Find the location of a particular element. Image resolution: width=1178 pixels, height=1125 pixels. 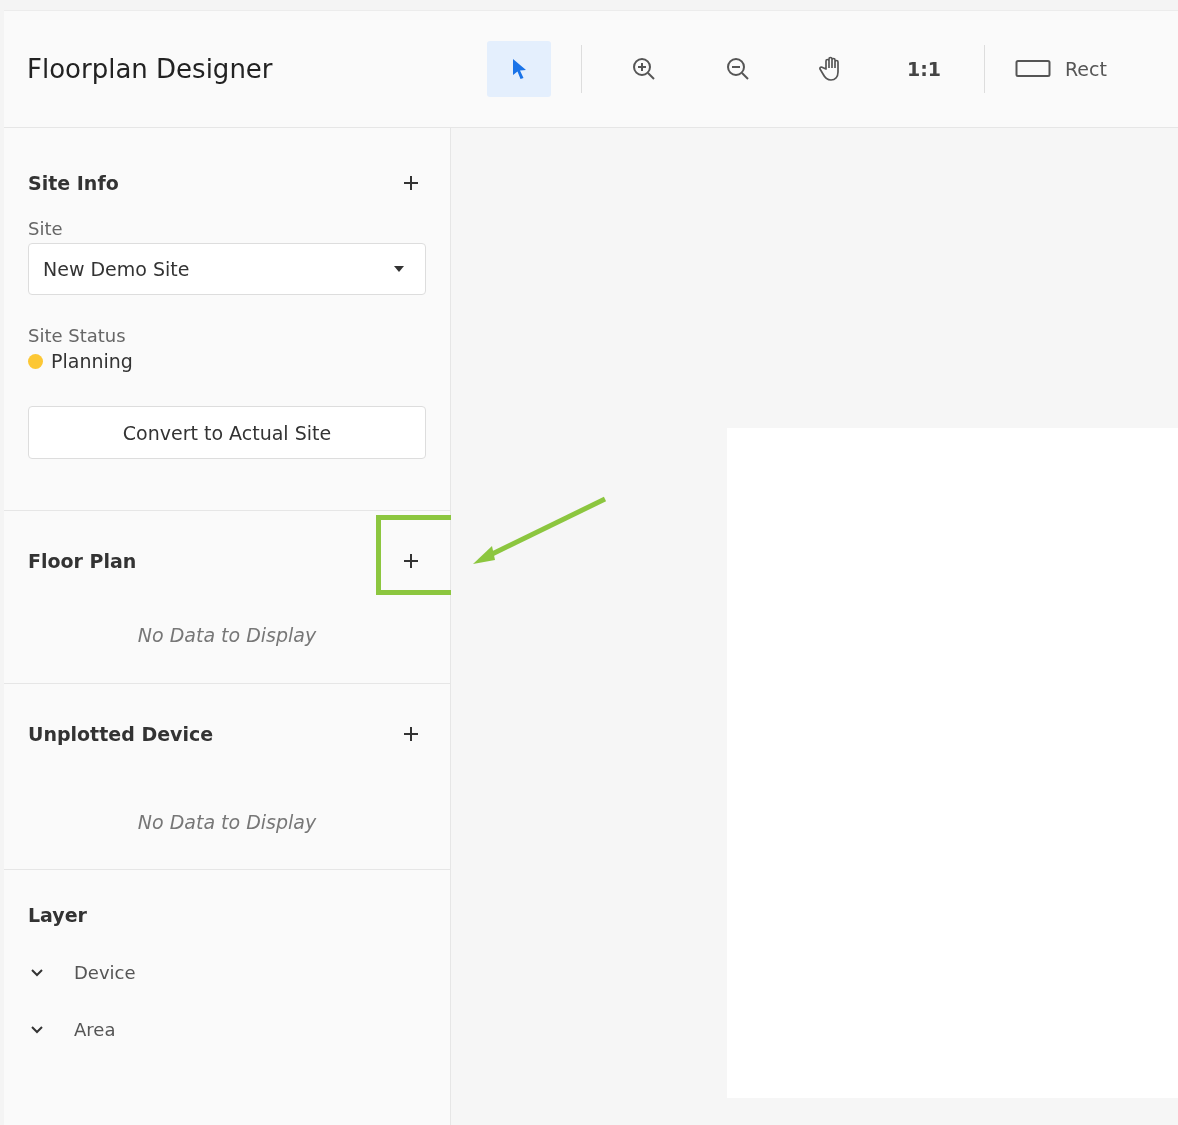

layer-item: Device is located at coordinates (227, 972).